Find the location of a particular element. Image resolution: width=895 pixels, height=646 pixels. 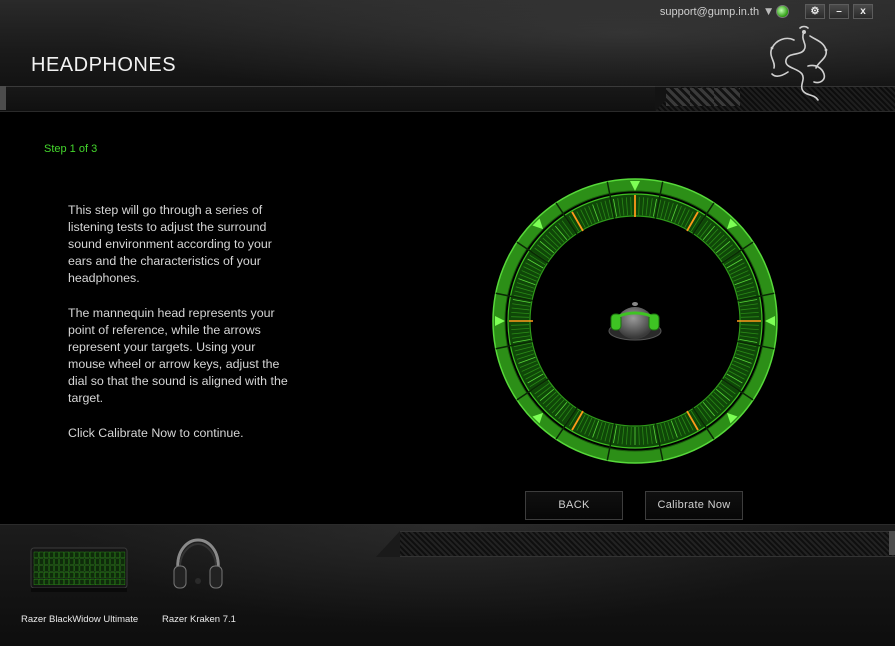

minimize-button: – is located at coordinates (839, 11).